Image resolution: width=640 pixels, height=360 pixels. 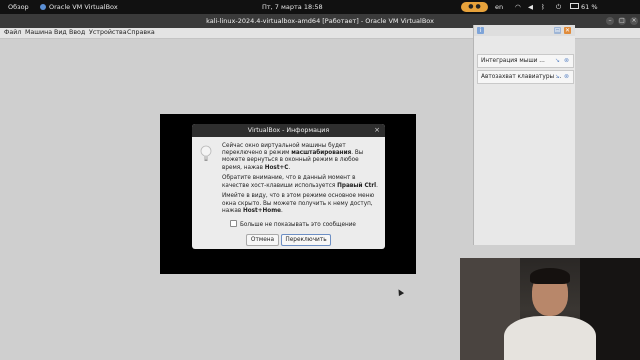 I want to click on dont-show-again-label: Больше не показывать это сообщение, so click(x=298, y=225).